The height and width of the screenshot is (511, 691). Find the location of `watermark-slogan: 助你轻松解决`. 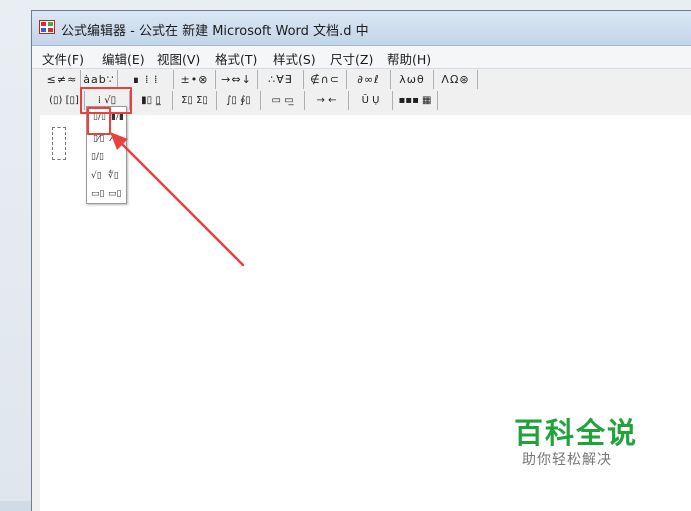

watermark-slogan: 助你轻松解决 is located at coordinates (567, 460).